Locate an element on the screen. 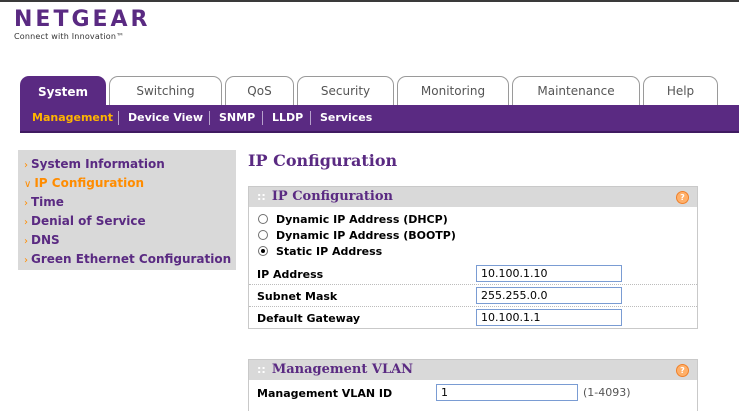 The image size is (739, 411). tab-label: Switching is located at coordinates (165, 91).